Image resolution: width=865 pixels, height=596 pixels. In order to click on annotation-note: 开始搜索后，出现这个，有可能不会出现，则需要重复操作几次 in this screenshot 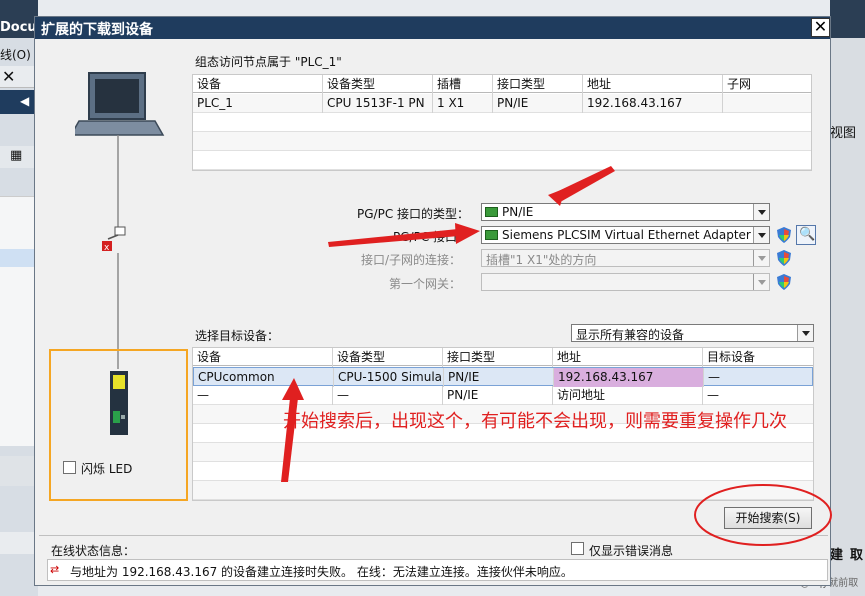, I will do `click(535, 421)`.